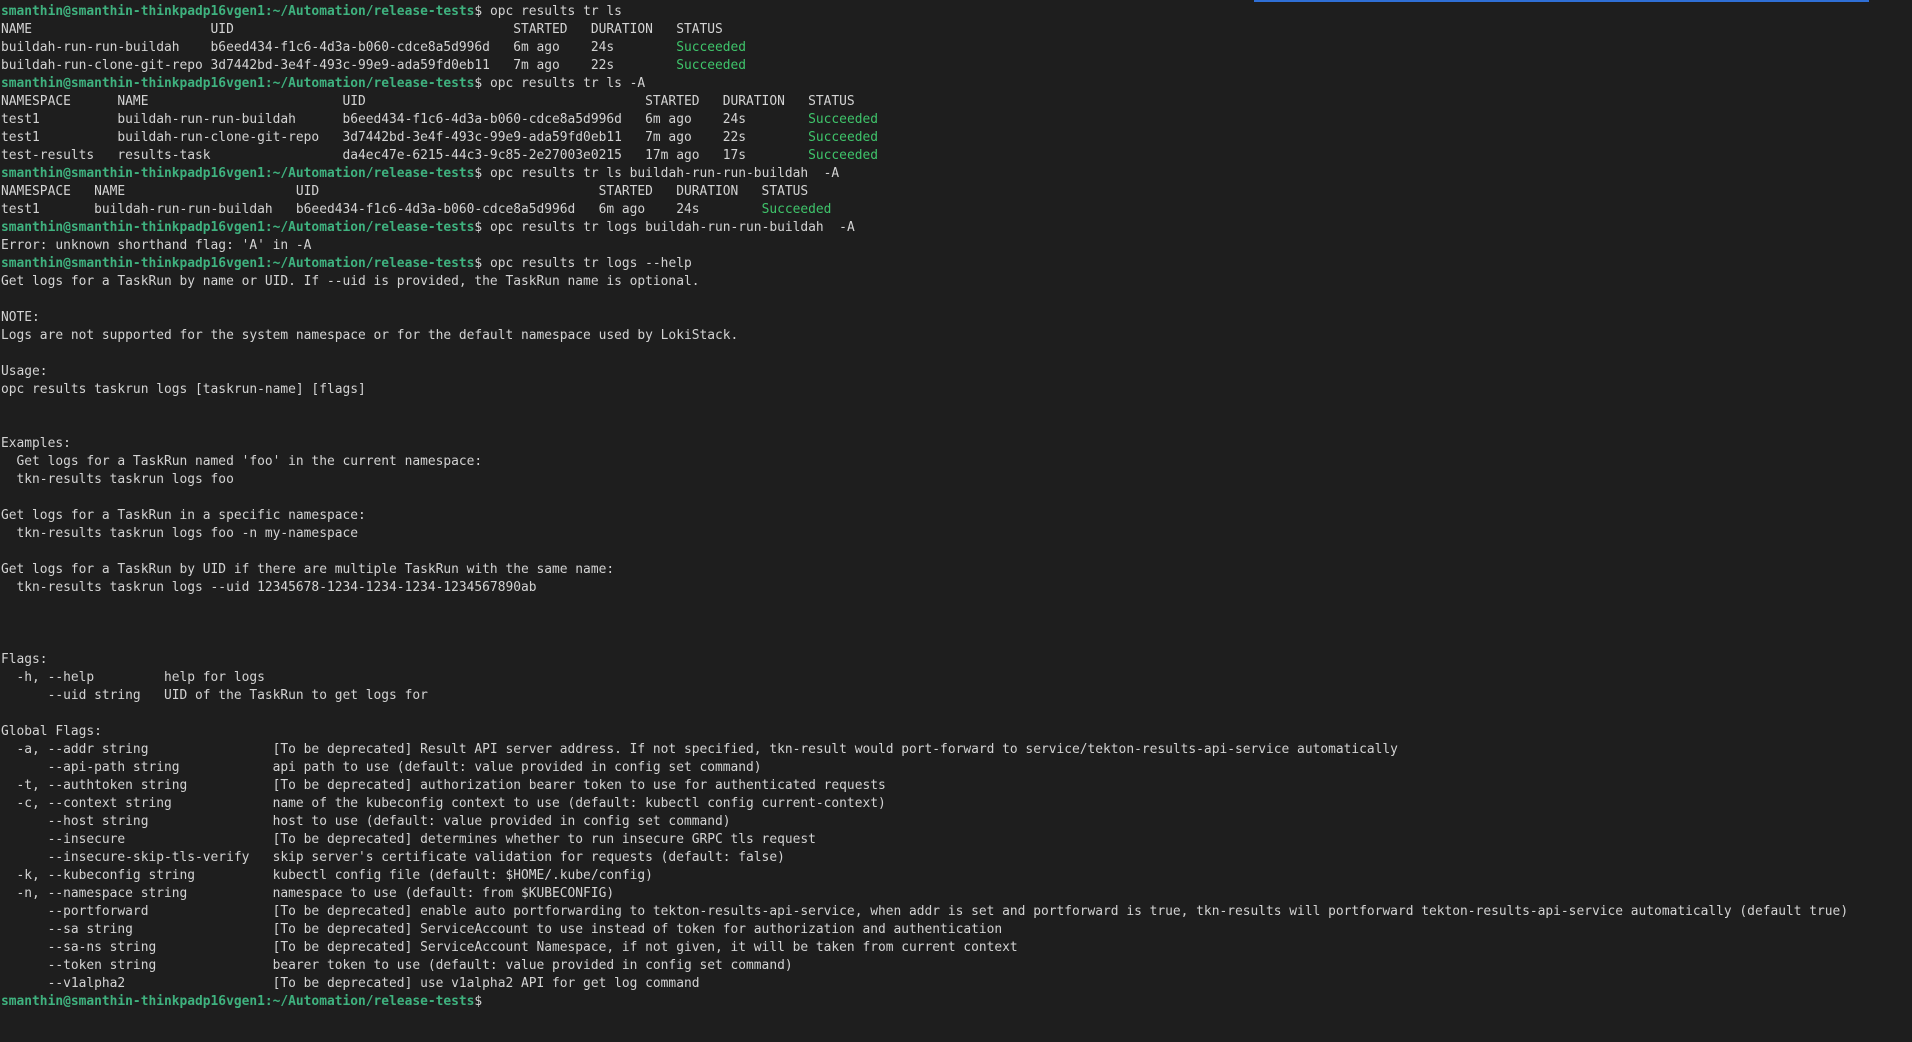  I want to click on command-text: $ opc results tr logs --help, so click(583, 263).